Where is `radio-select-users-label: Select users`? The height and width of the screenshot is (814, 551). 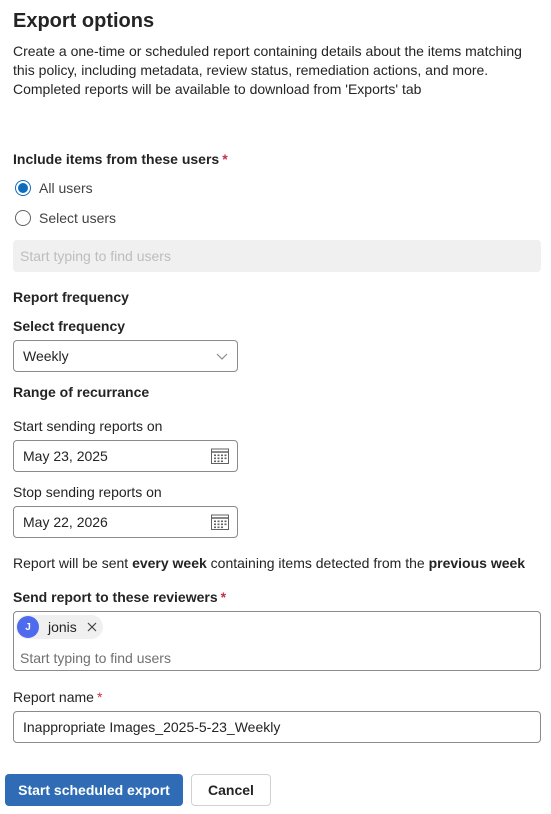 radio-select-users-label: Select users is located at coordinates (78, 218).